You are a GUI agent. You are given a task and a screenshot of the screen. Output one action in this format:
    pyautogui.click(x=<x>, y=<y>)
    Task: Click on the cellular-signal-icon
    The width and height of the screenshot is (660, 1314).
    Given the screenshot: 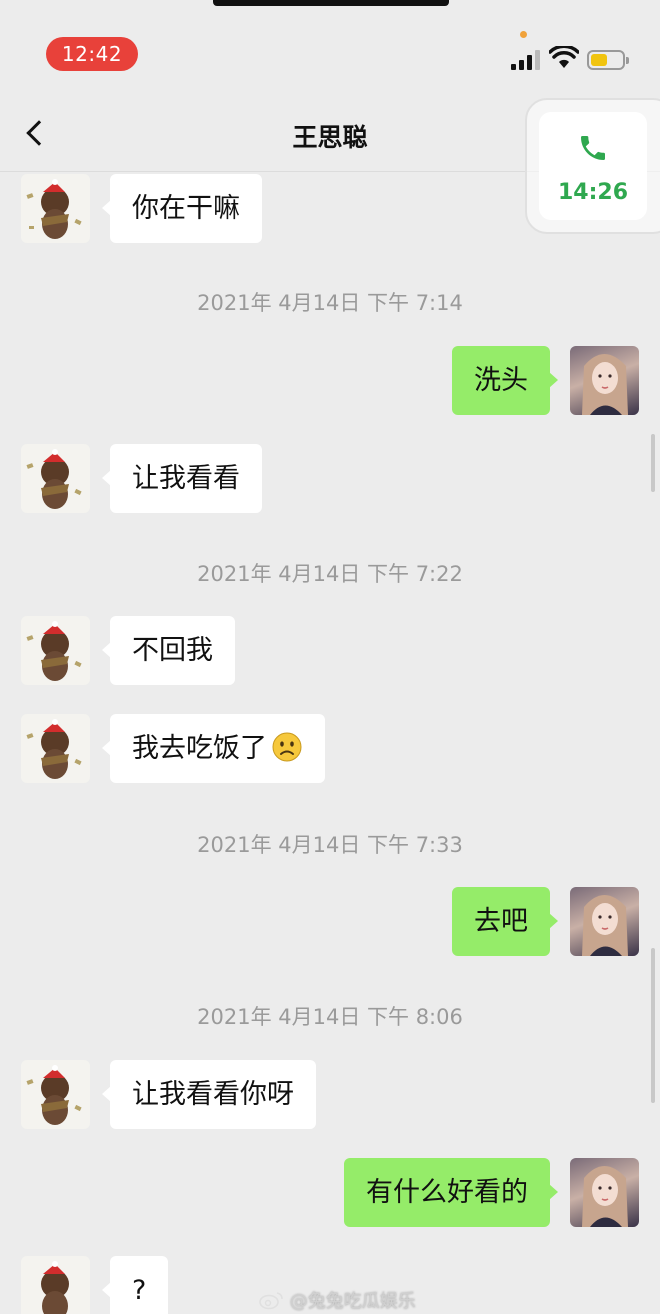 What is the action you would take?
    pyautogui.click(x=526, y=60)
    